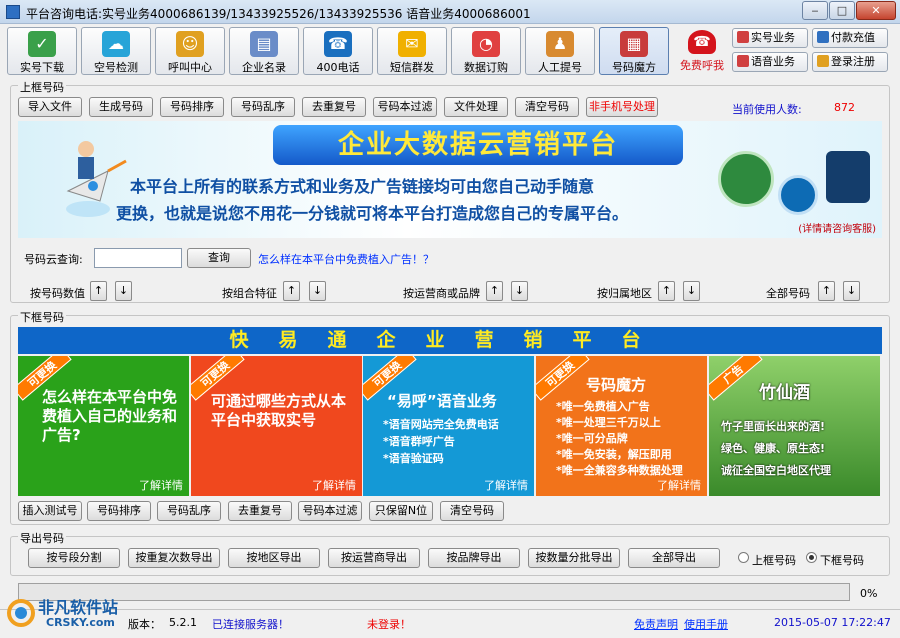 This screenshot has width=900, height=638. I want to click on card-line: 竹子里面长出来的酒!, so click(773, 426).